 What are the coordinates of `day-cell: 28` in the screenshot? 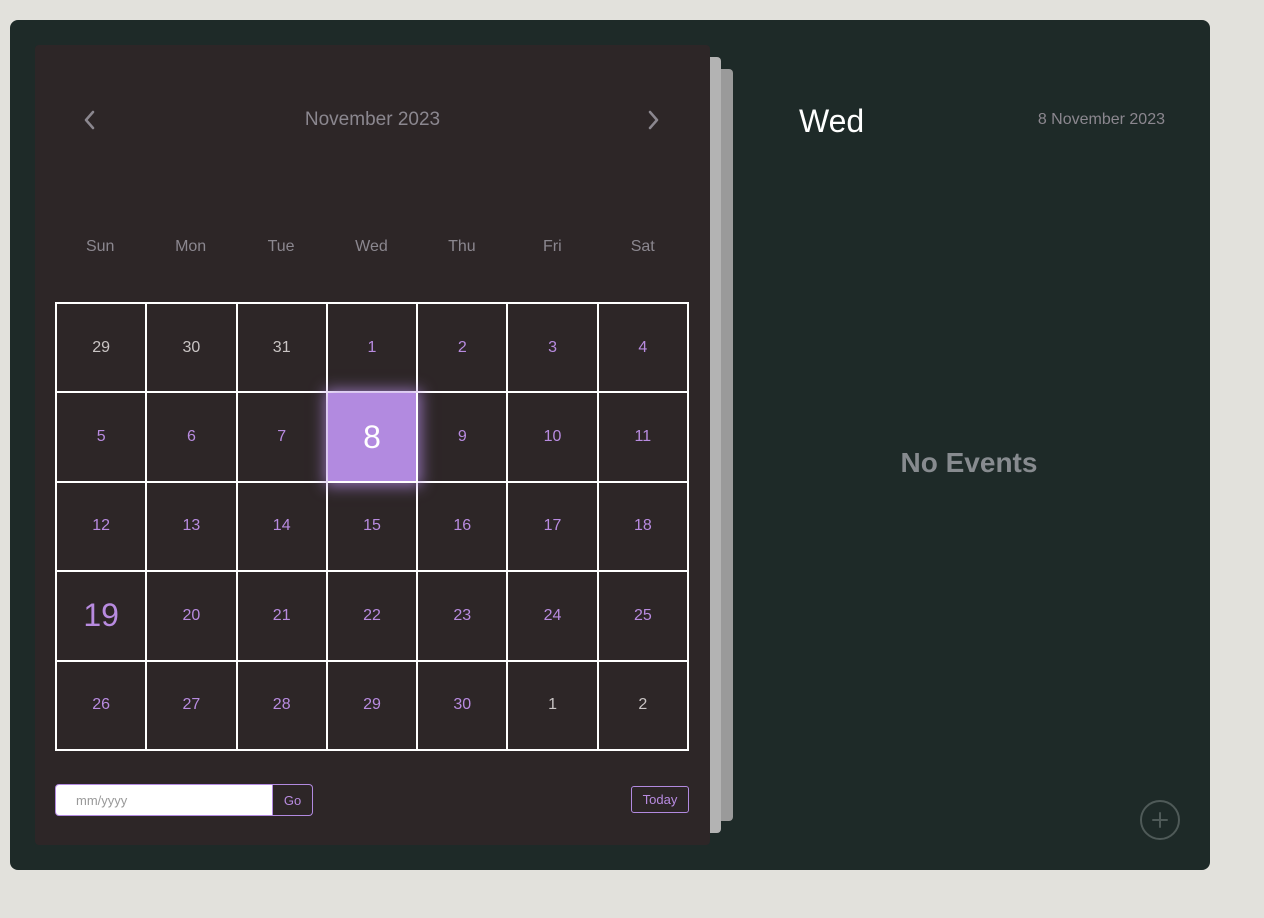 It's located at (282, 706).